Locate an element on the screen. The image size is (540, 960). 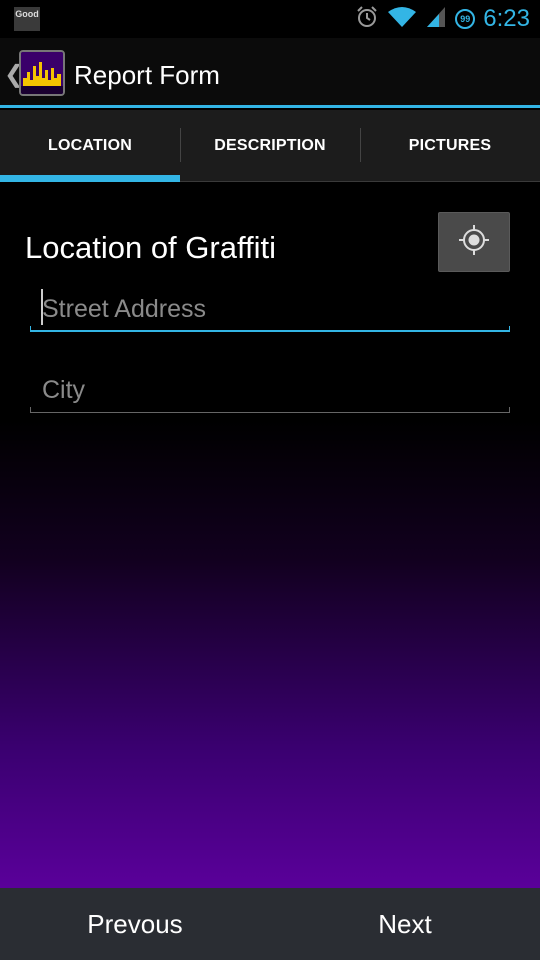
signal-icon is located at coordinates (436, 19).